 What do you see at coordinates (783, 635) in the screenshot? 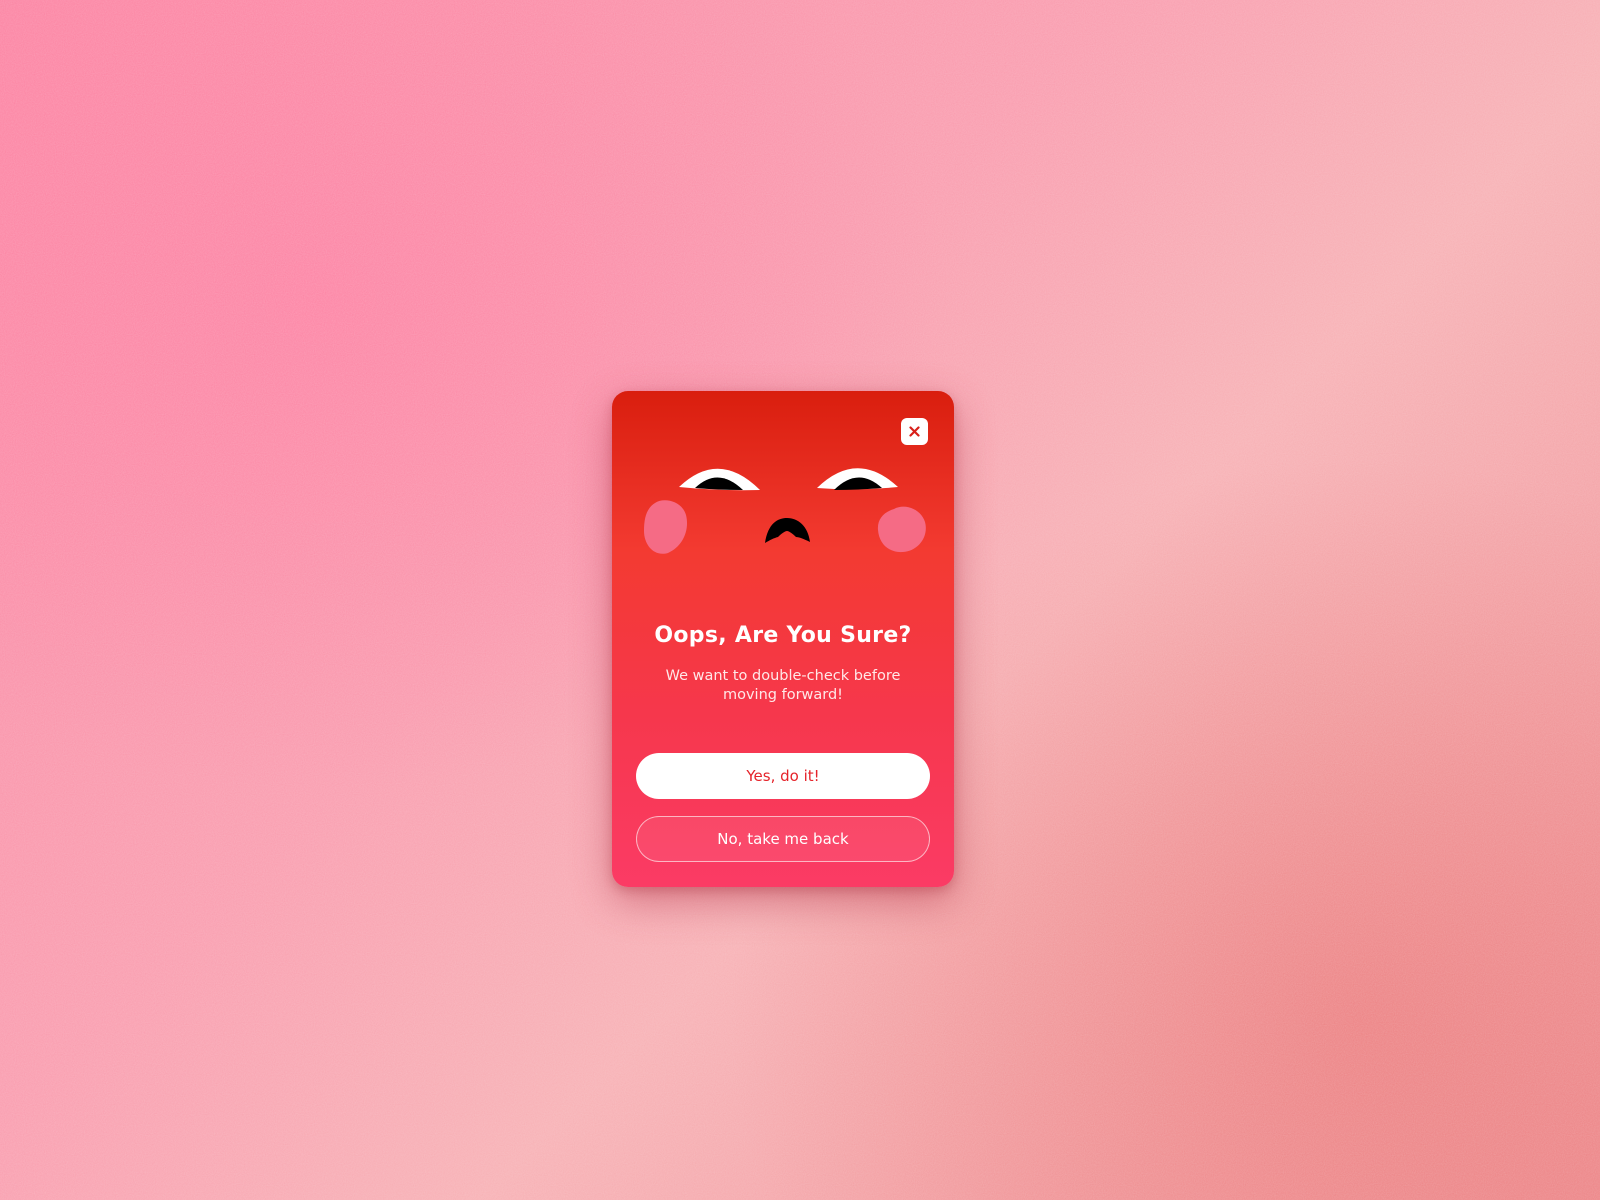
I see `dialog-title: Oops, Are You Sure?` at bounding box center [783, 635].